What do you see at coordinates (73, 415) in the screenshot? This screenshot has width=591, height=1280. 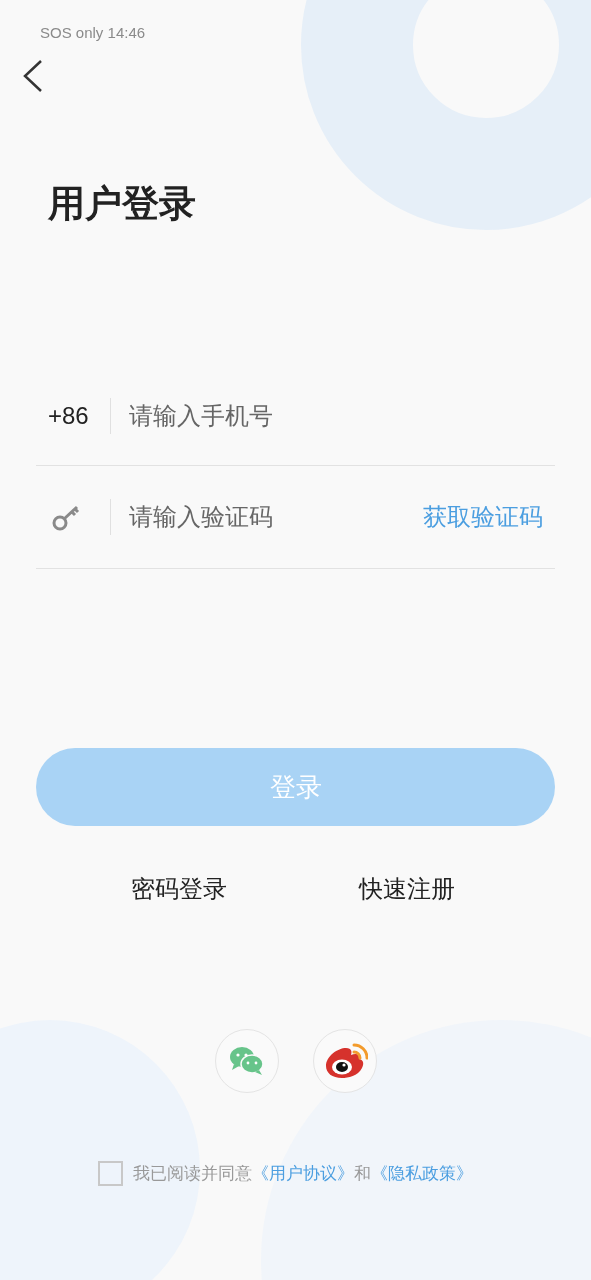 I see `country-code: +86` at bounding box center [73, 415].